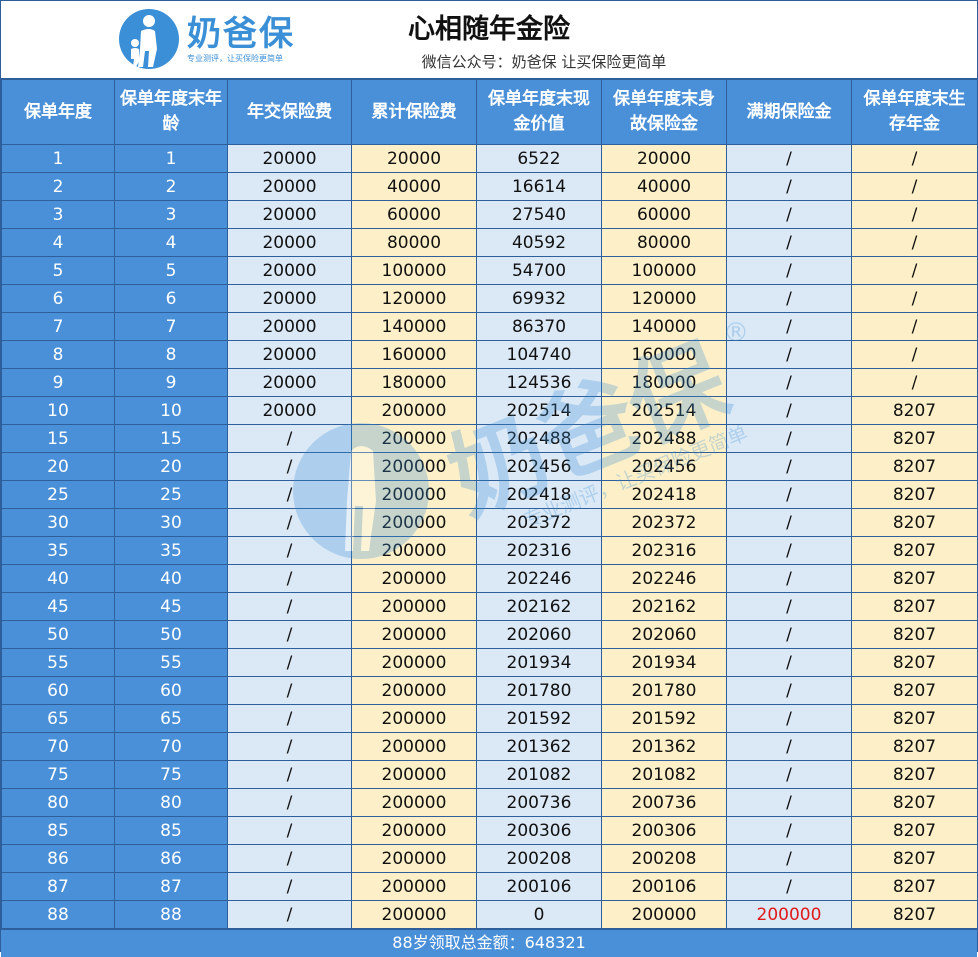  What do you see at coordinates (489, 270) in the screenshot?
I see `table-row: 5 5 20000 100000 54700 100000//` at bounding box center [489, 270].